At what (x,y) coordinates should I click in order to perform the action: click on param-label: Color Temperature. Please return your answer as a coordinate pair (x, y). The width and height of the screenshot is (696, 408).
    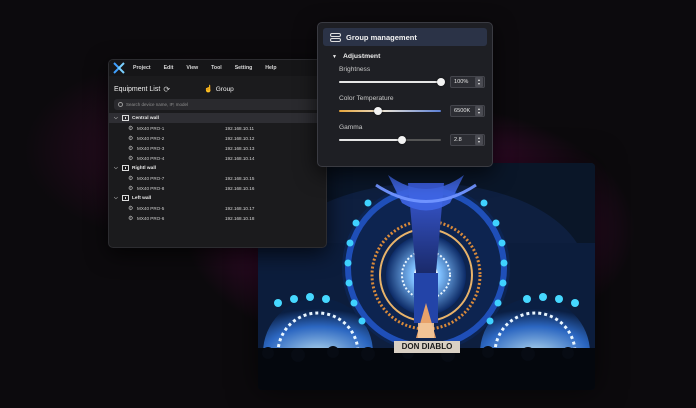
    Looking at the image, I should click on (366, 98).